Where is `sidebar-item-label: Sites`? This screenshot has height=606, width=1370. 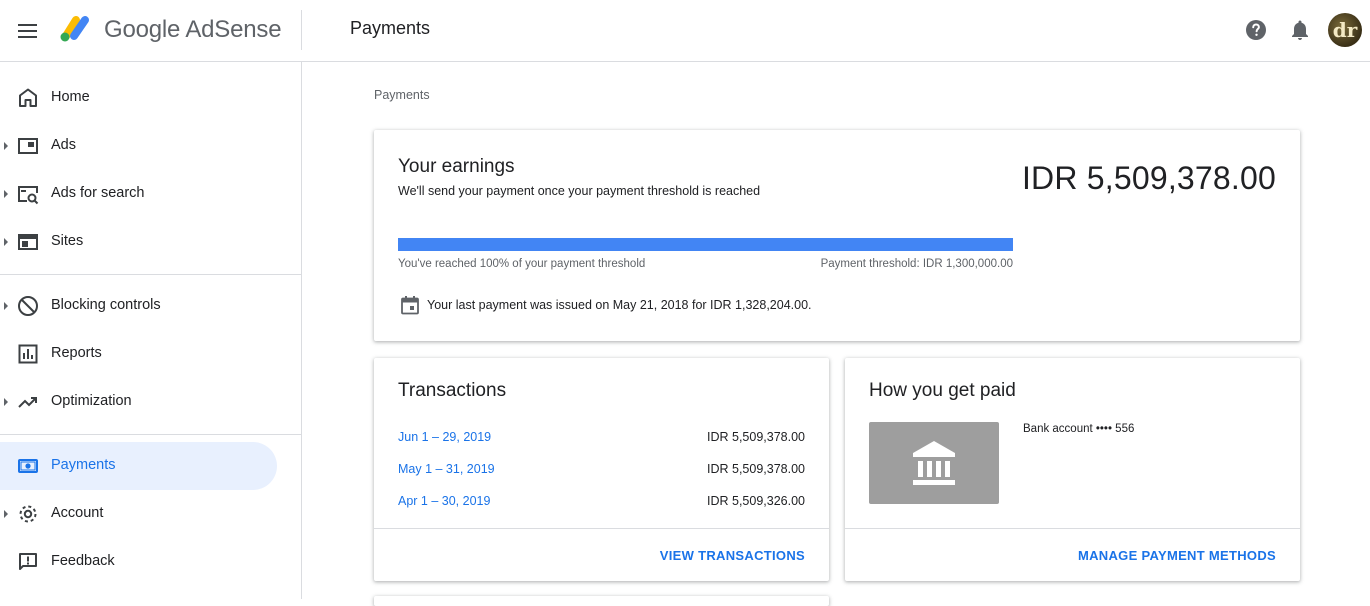 sidebar-item-label: Sites is located at coordinates (67, 241).